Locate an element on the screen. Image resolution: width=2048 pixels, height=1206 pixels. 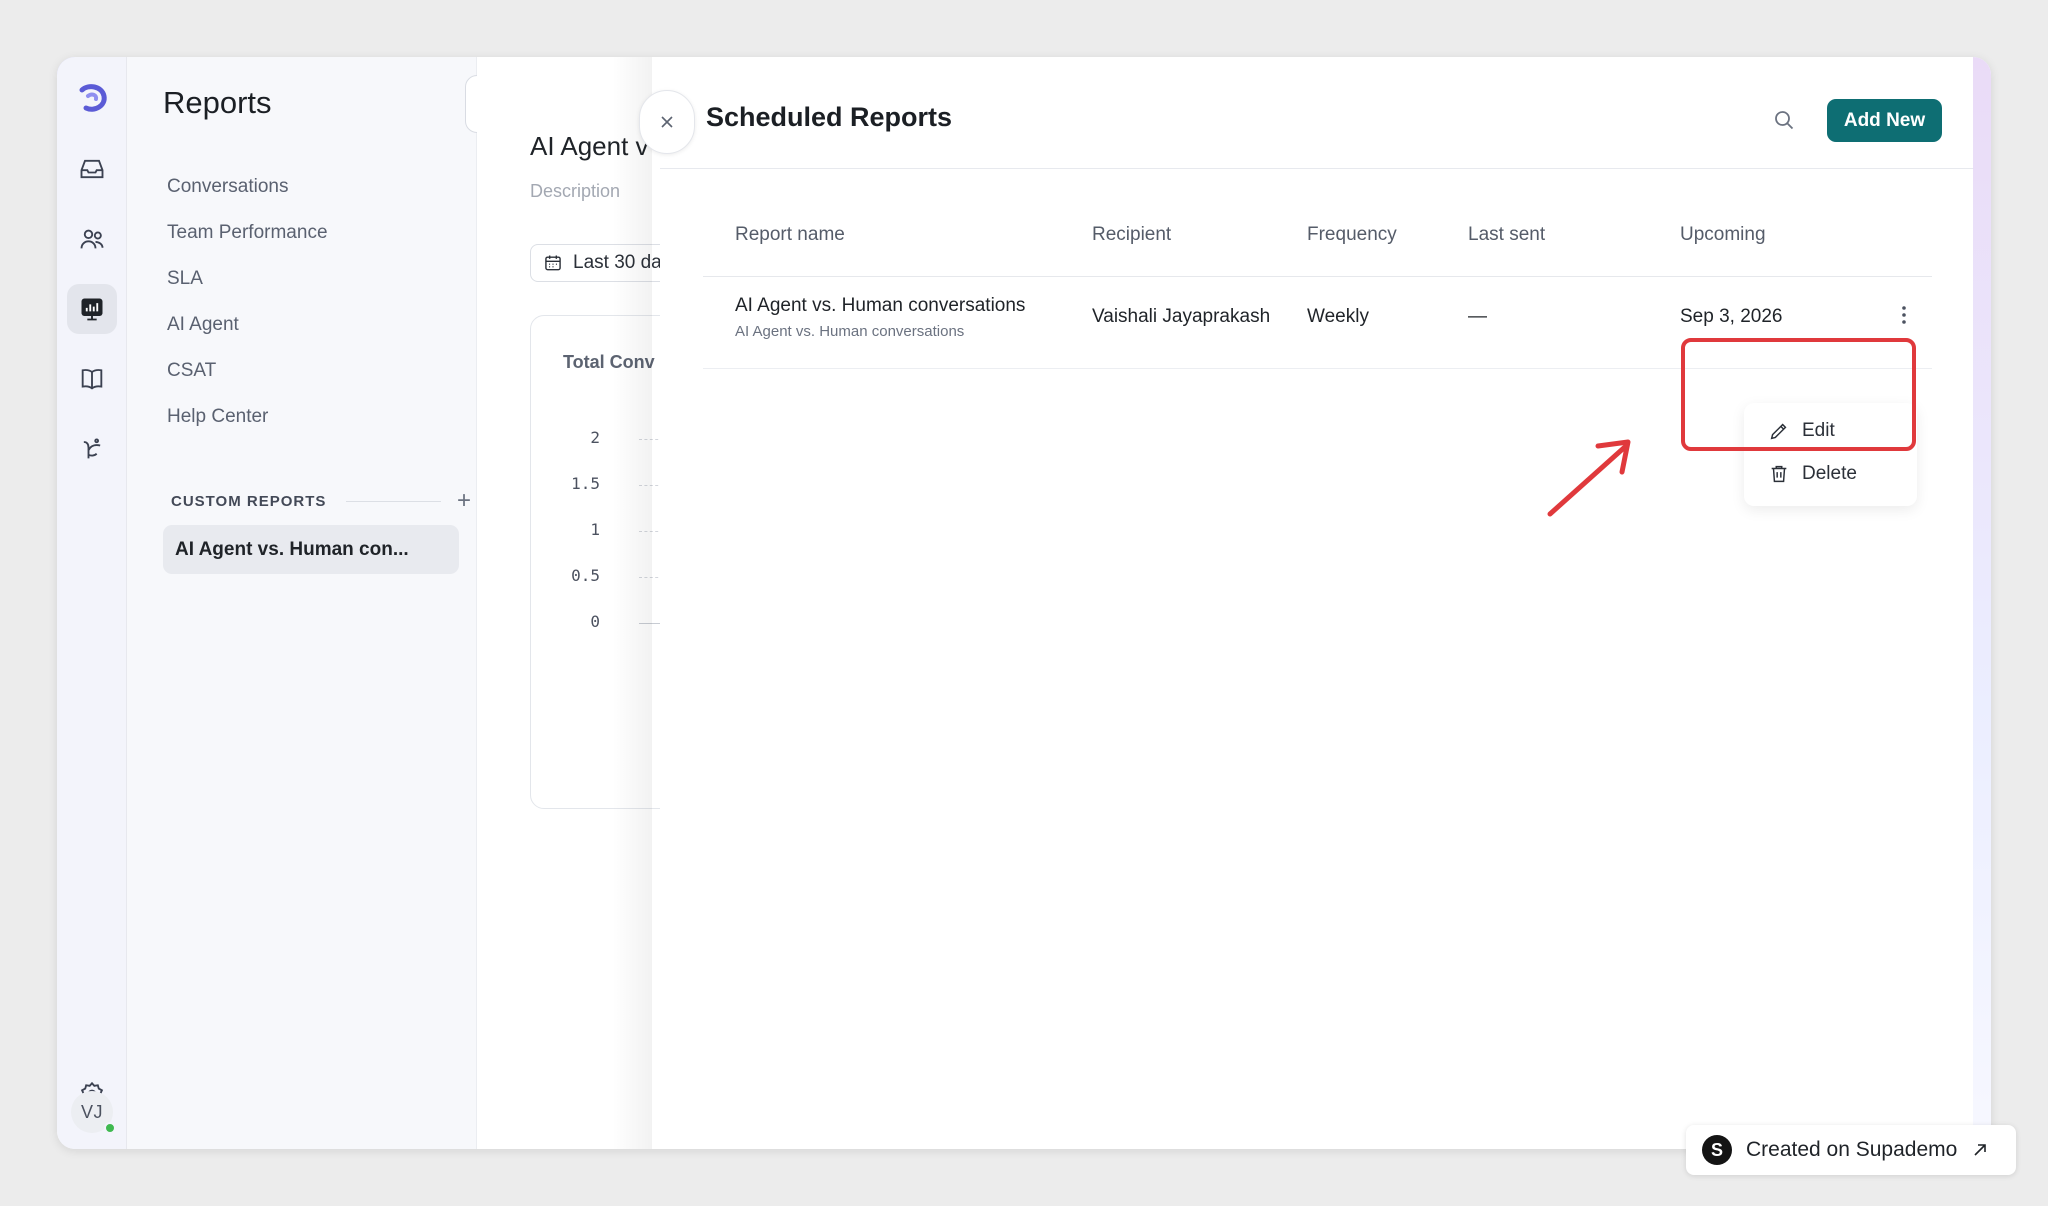
search-icon is located at coordinates (1784, 122).